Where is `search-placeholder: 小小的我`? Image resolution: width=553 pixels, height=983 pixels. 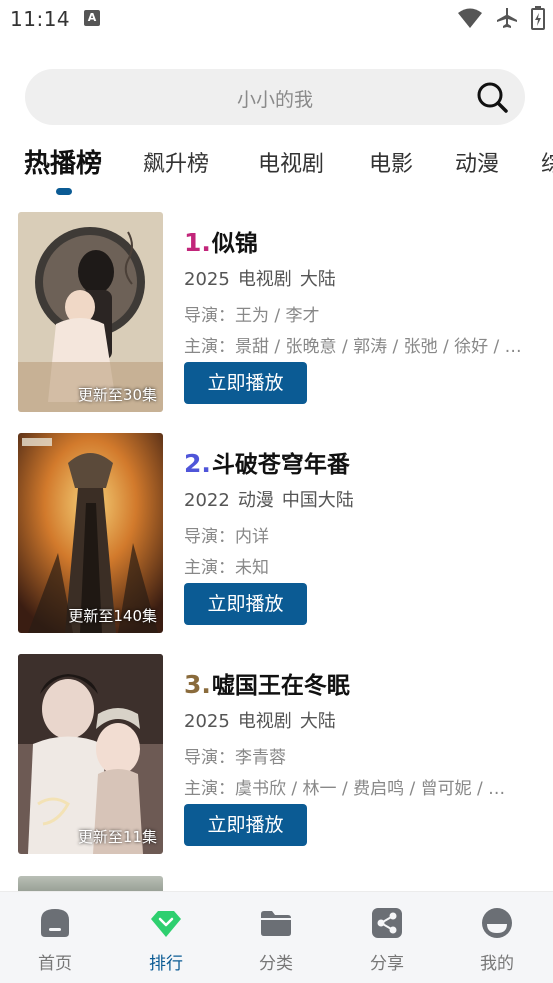
search-placeholder: 小小的我 is located at coordinates (274, 100).